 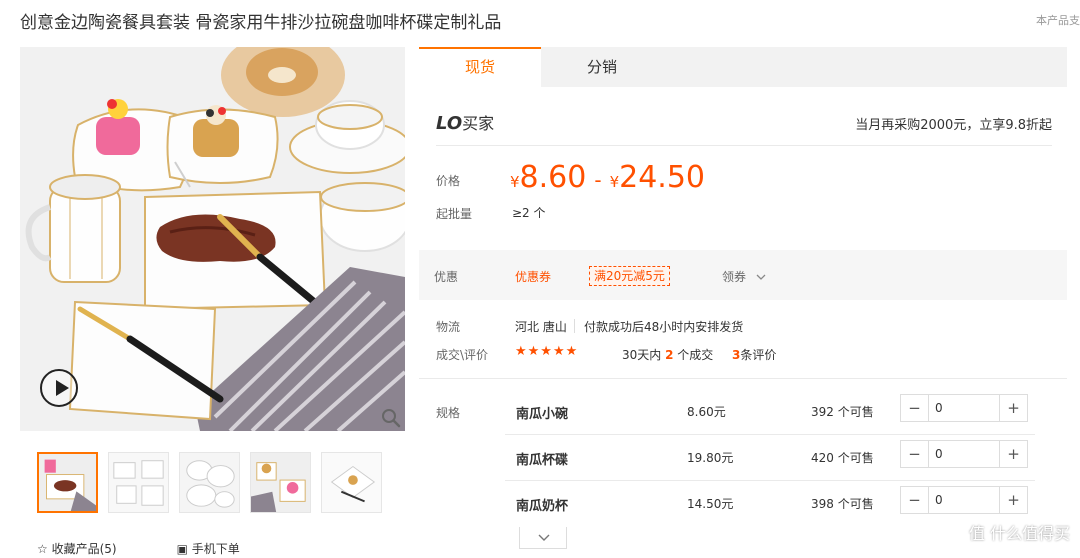 I want to click on spec-name: 南瓜奶杯, so click(x=542, y=506).